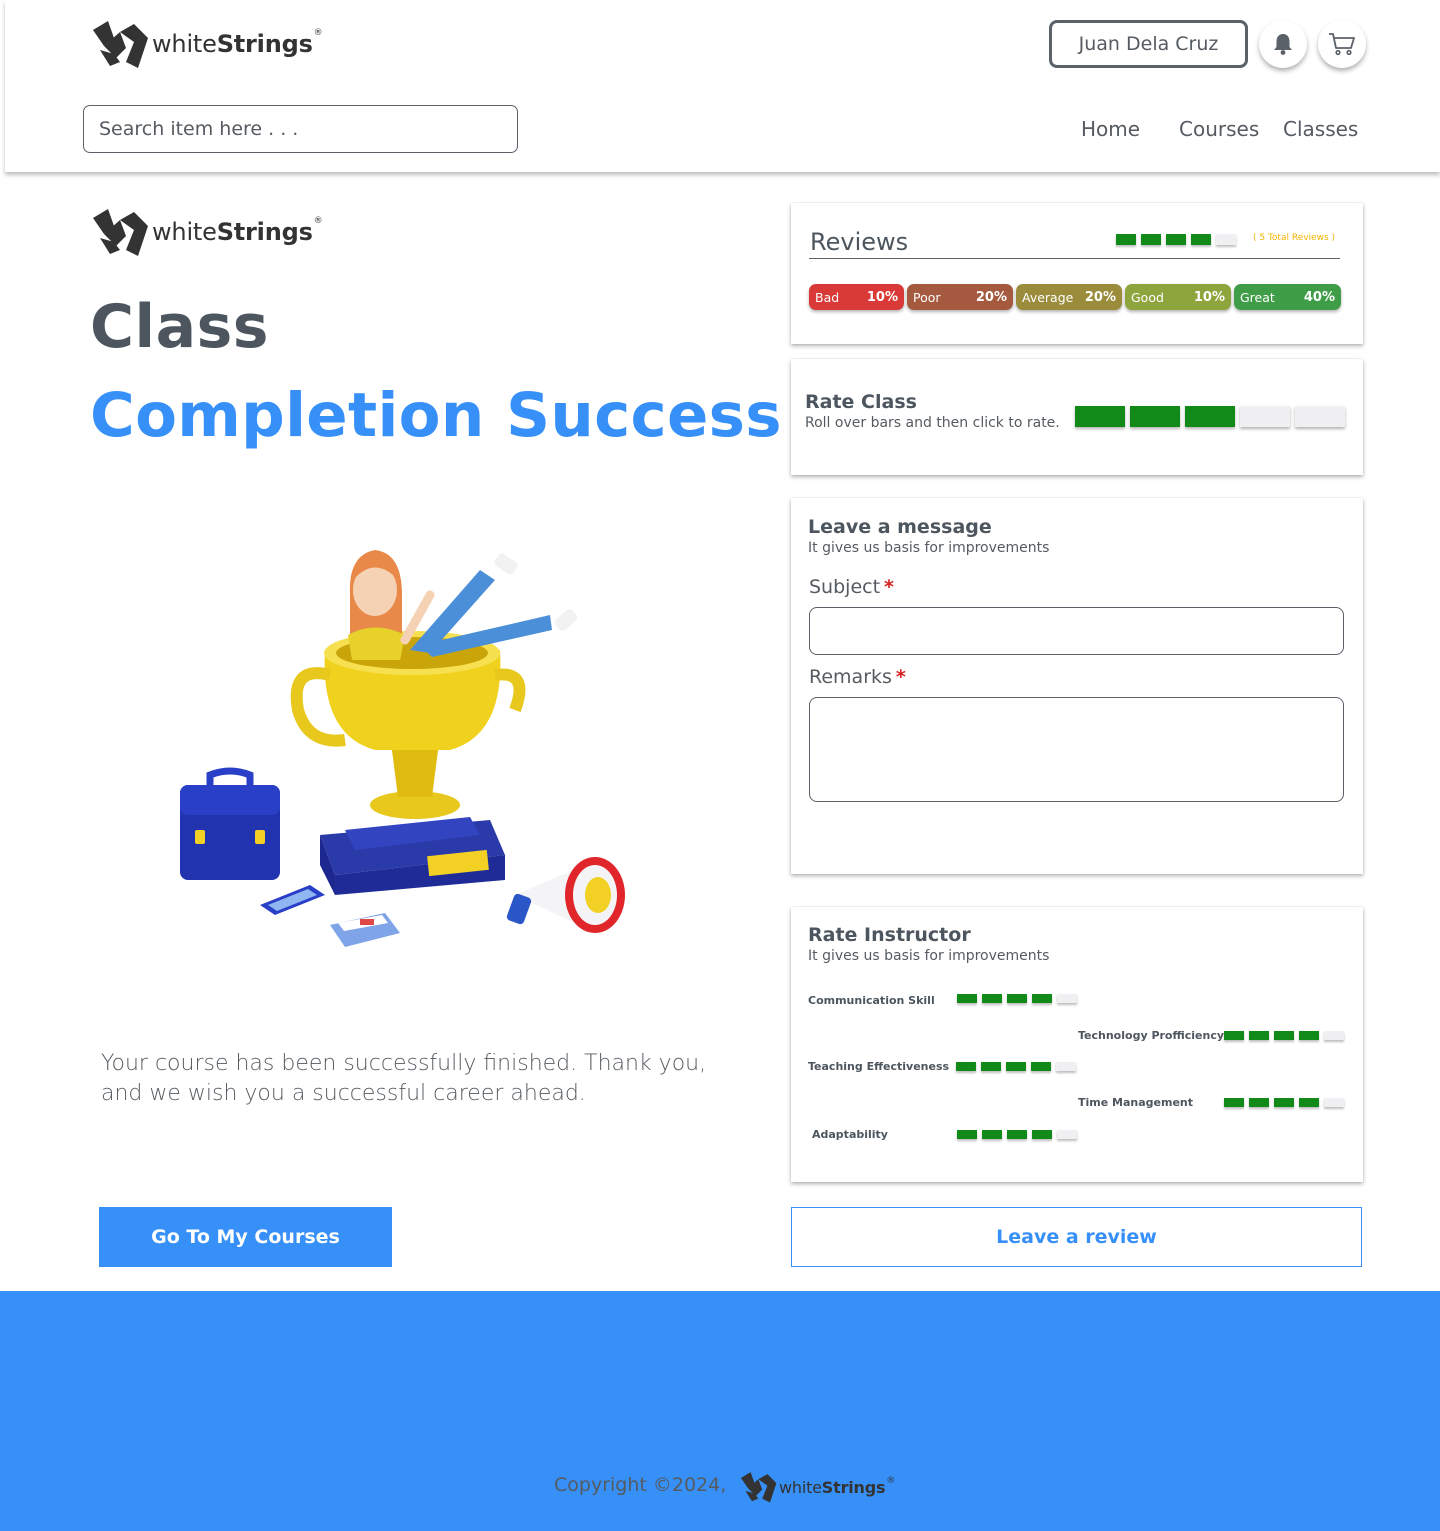  I want to click on rate-instructor-subtitle: It gives us basis for improvements, so click(929, 956).